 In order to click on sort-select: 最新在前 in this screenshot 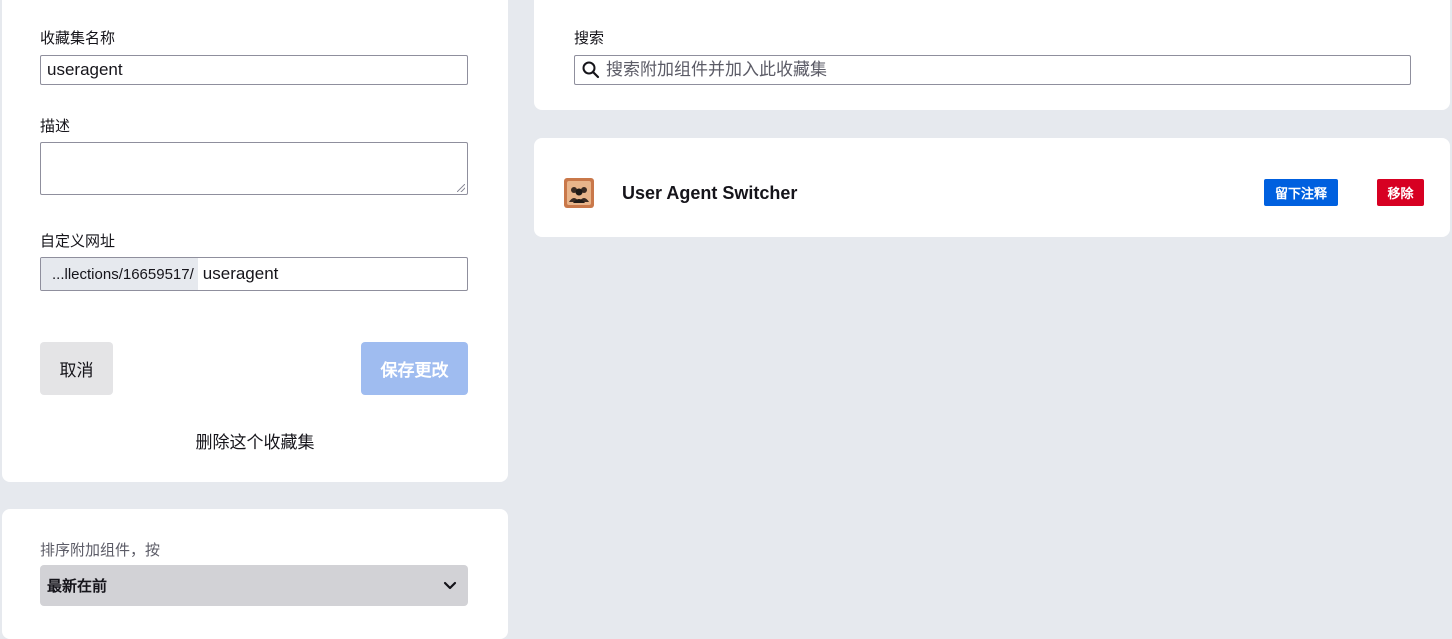, I will do `click(254, 585)`.